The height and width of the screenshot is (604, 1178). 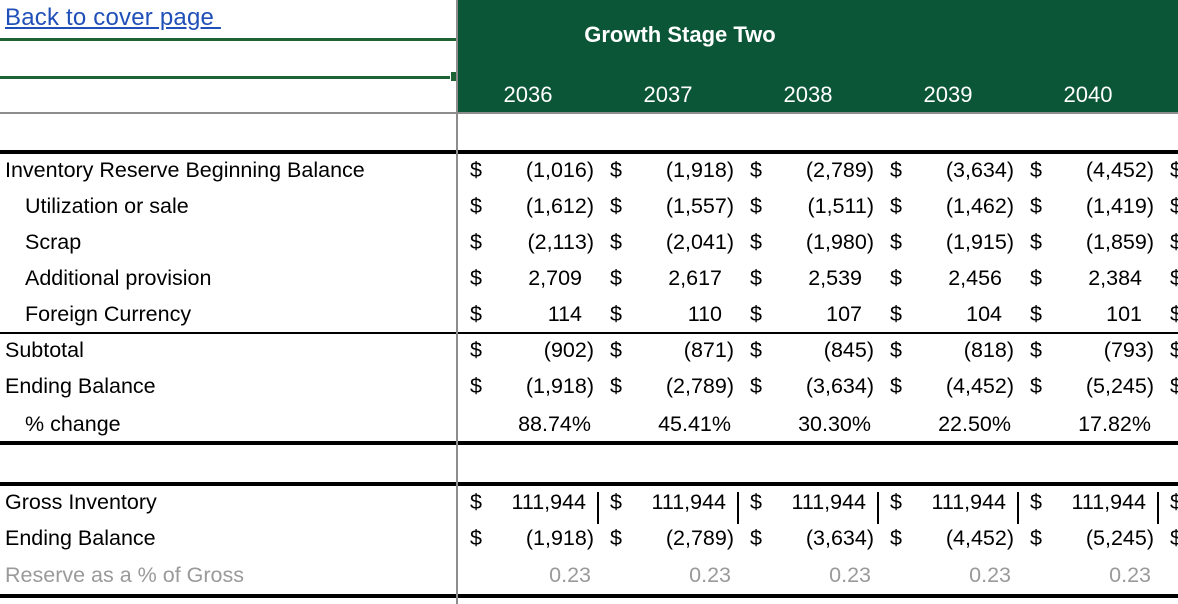 I want to click on value-cell: $ (2,113), so click(x=528, y=248).